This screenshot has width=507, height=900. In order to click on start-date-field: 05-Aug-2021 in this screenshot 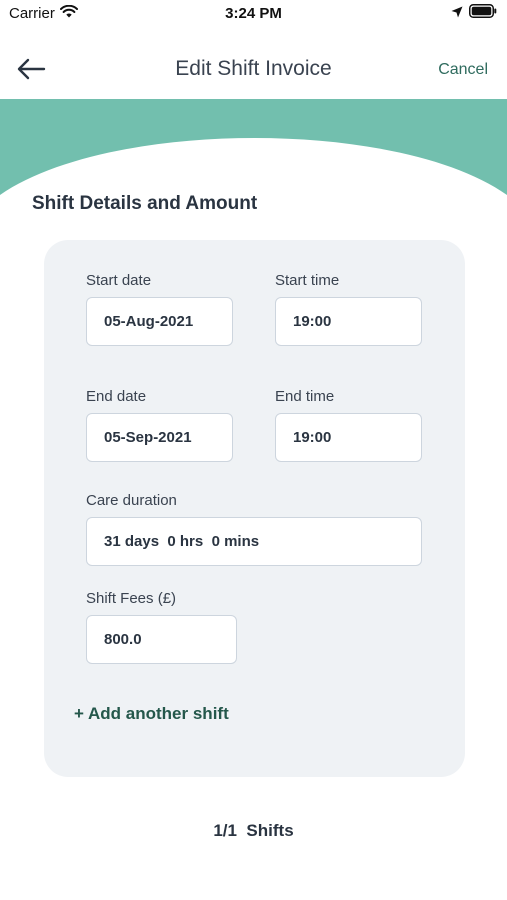, I will do `click(159, 321)`.